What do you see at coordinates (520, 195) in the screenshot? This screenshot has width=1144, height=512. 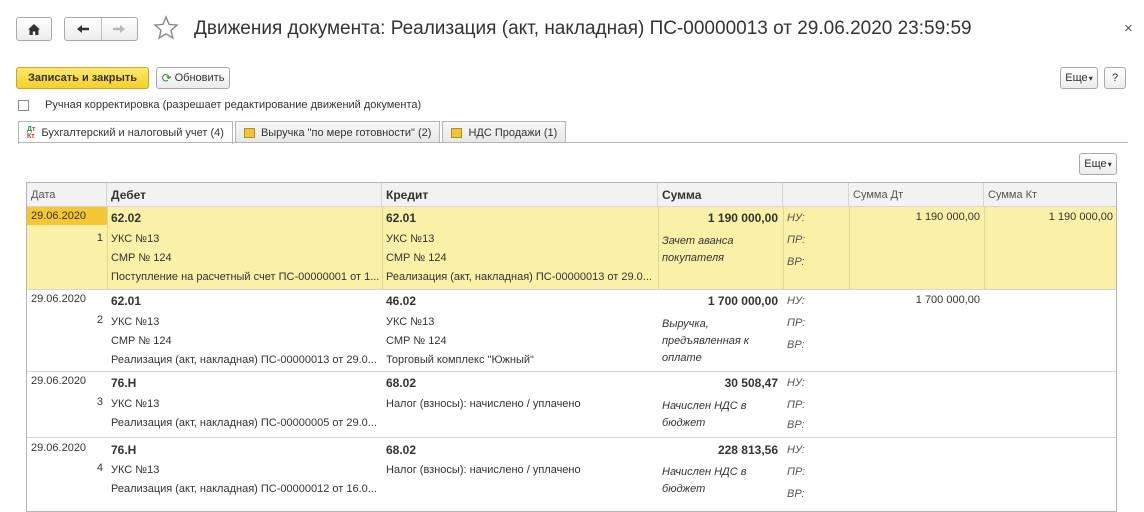 I see `col-credit: Кредит` at bounding box center [520, 195].